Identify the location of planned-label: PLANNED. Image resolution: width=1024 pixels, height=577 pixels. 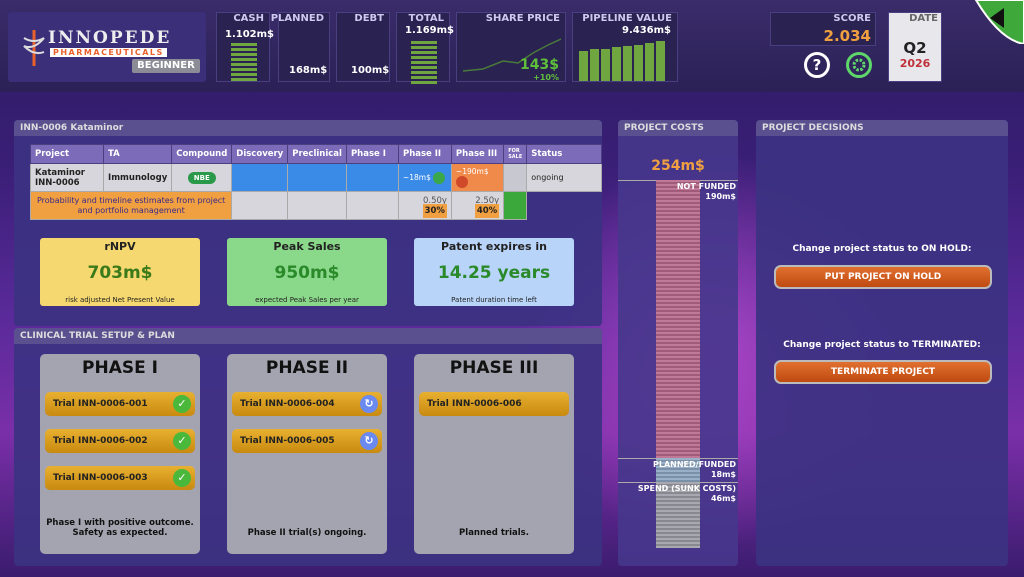
(297, 18).